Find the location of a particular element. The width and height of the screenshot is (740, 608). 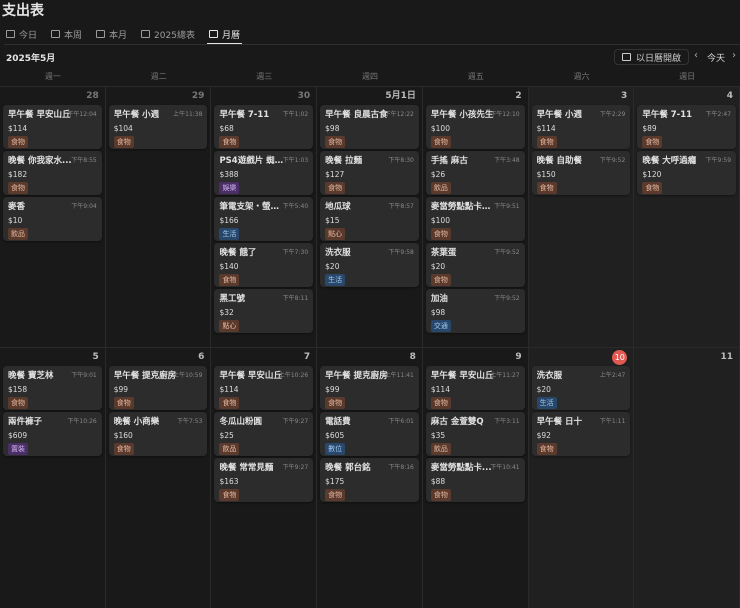

event-card: 早午餐 小孩先生 下午12:10 $100 食物 is located at coordinates (475, 127).